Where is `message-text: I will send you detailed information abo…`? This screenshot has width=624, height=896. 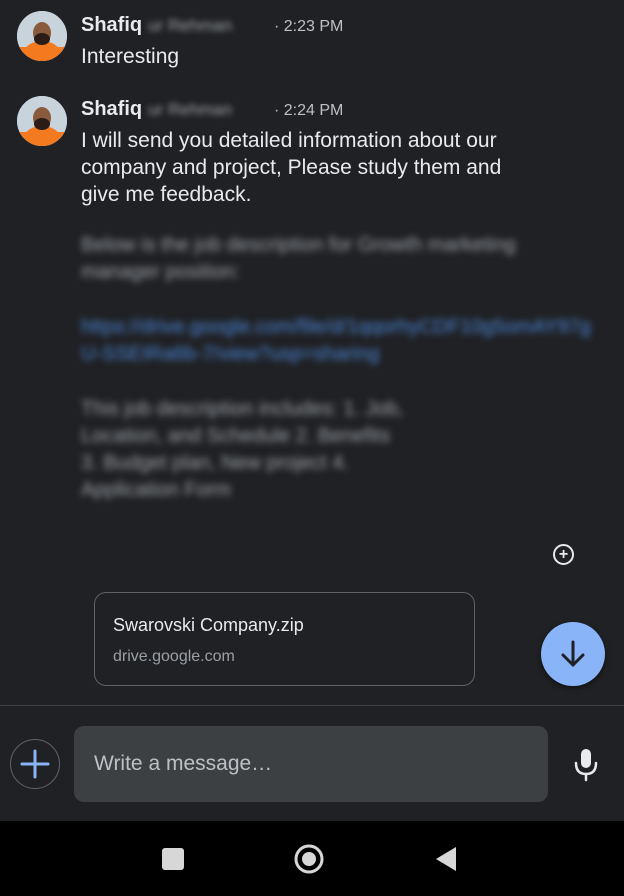 message-text: I will send you detailed information abo… is located at coordinates (291, 167).